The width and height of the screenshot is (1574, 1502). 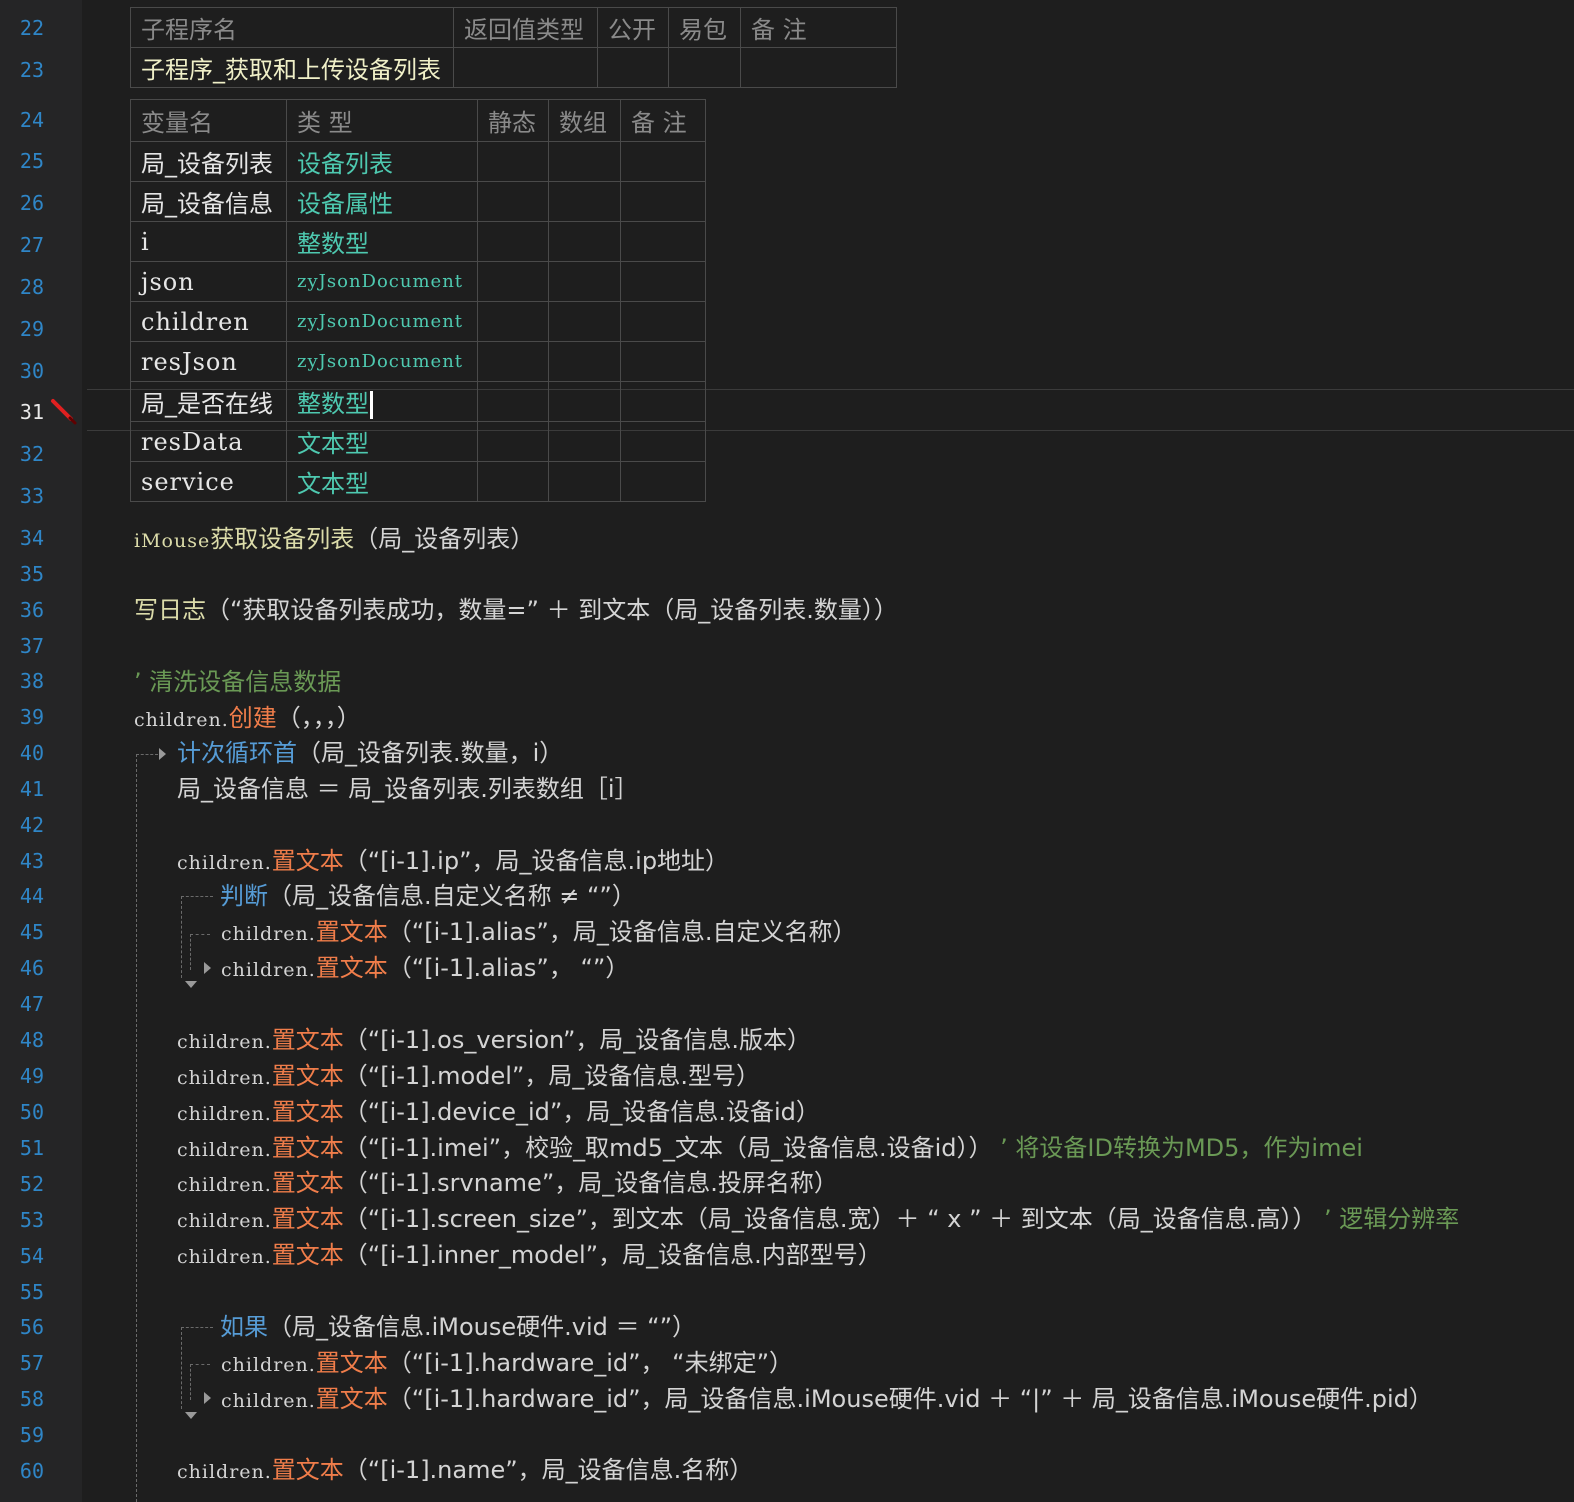 I want to click on line-number: 34, so click(x=22, y=538).